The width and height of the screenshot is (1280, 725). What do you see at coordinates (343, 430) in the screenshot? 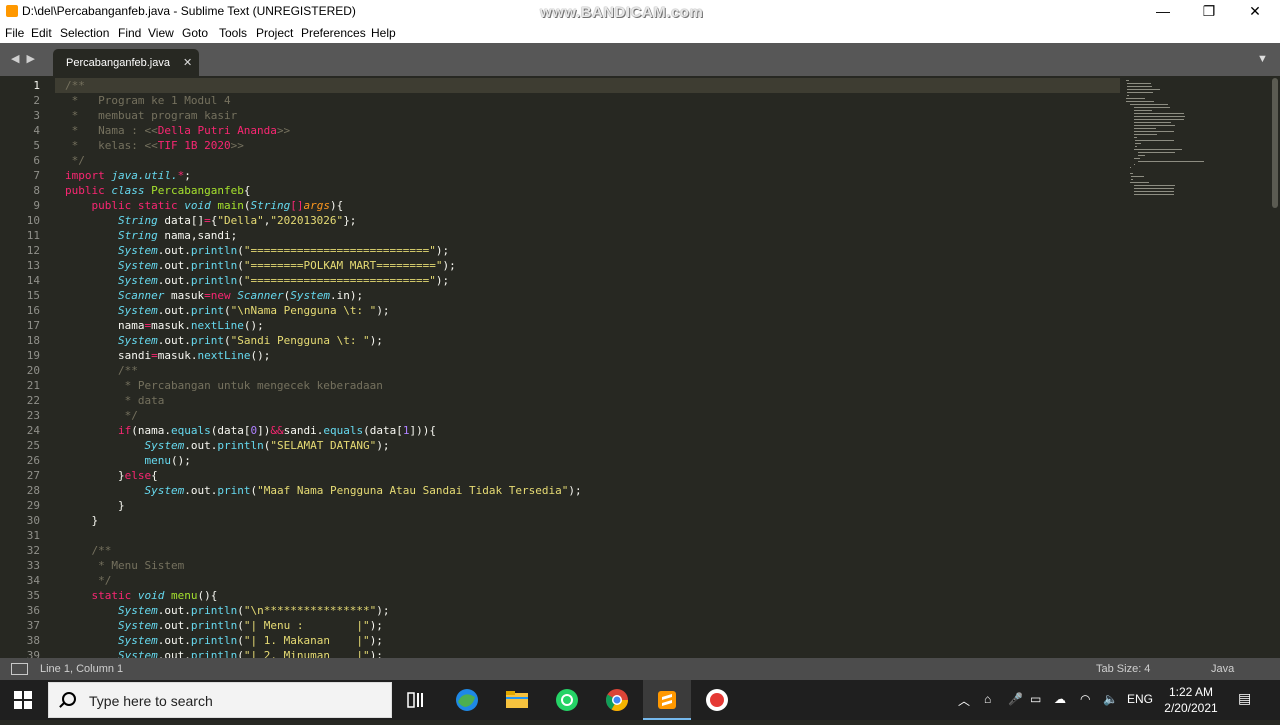
I see `code-token: equals` at bounding box center [343, 430].